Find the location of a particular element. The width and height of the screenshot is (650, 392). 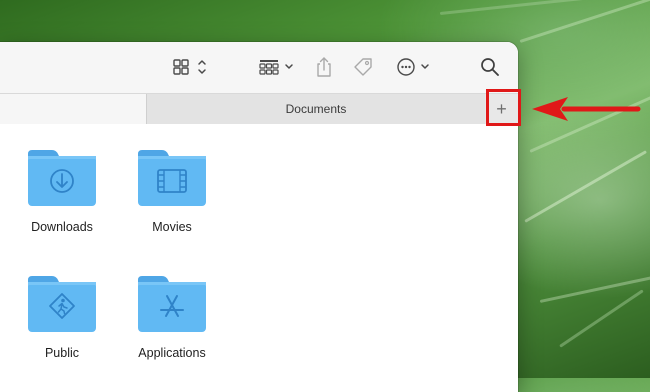

search-button is located at coordinates (490, 67).